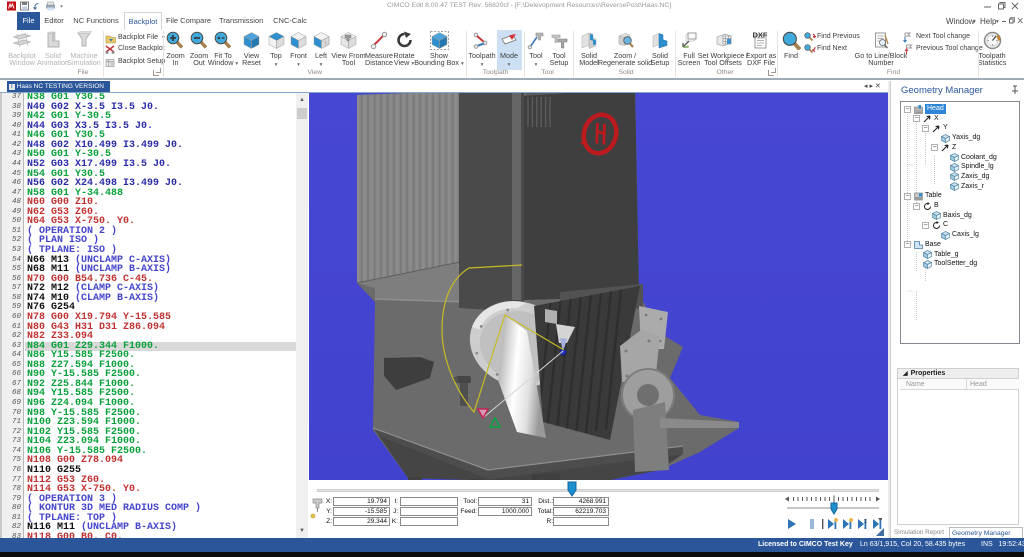 This screenshot has height=557, width=1024. What do you see at coordinates (865, 522) in the screenshot?
I see `svg-text: z` at bounding box center [865, 522].